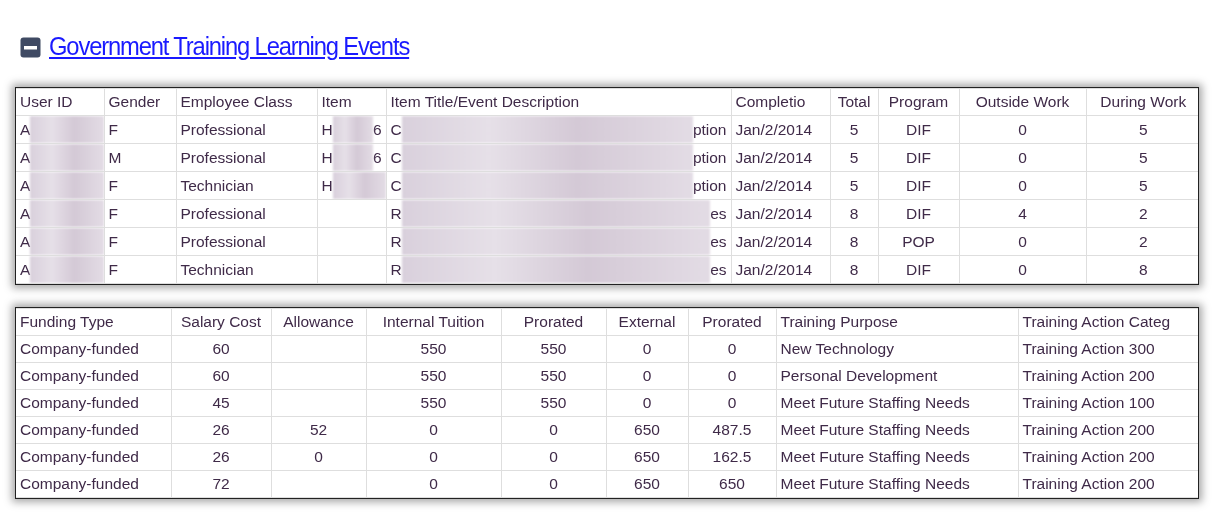 This screenshot has height=513, width=1216. What do you see at coordinates (221, 484) in the screenshot?
I see `table-cell: 72` at bounding box center [221, 484].